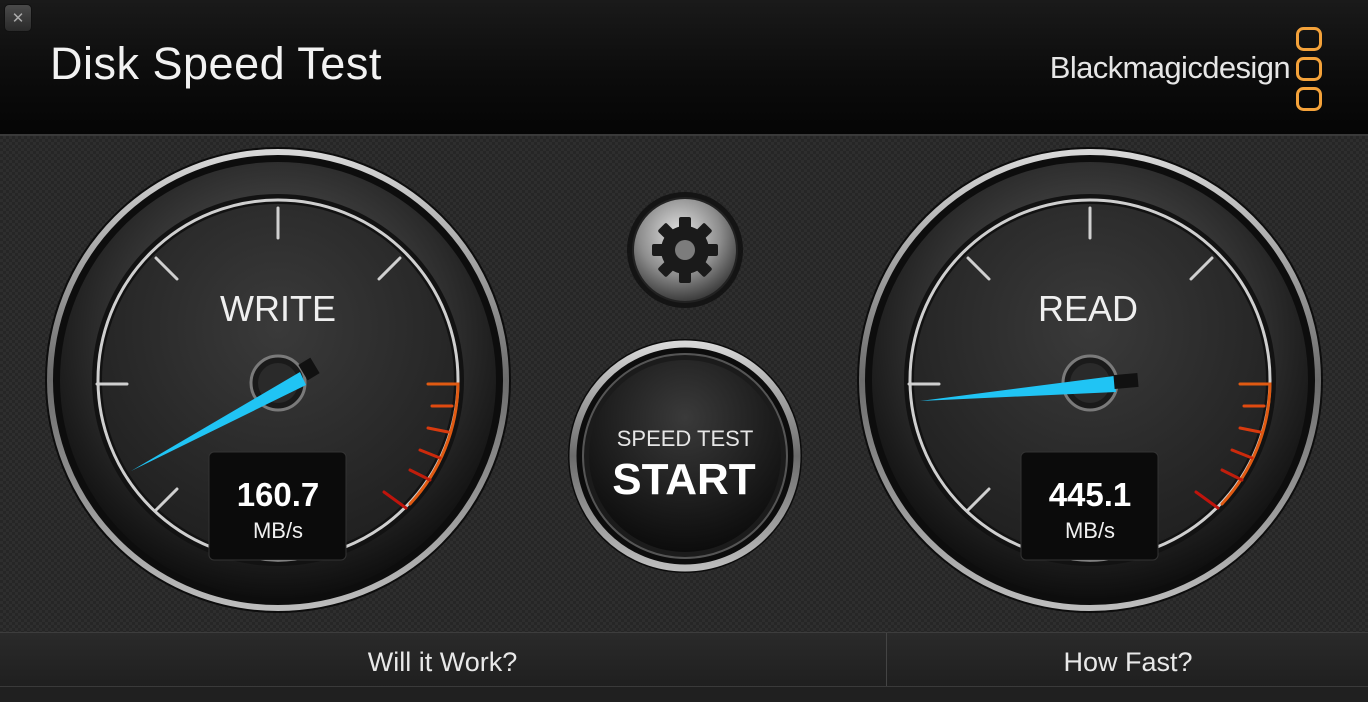 This screenshot has height=702, width=1368. What do you see at coordinates (1090, 530) in the screenshot?
I see `read-unit: MB/s` at bounding box center [1090, 530].